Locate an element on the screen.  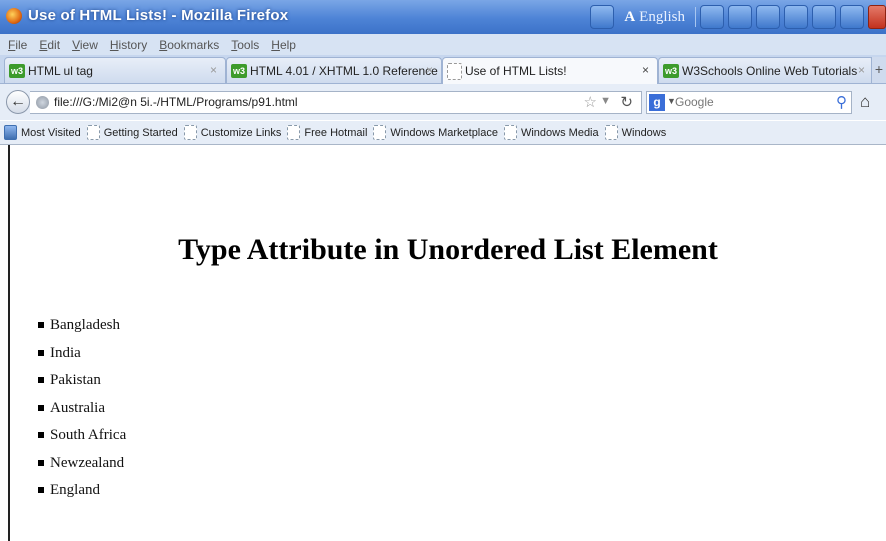
bookmark-windows-media: Windows Media is located at coordinates (551, 132).